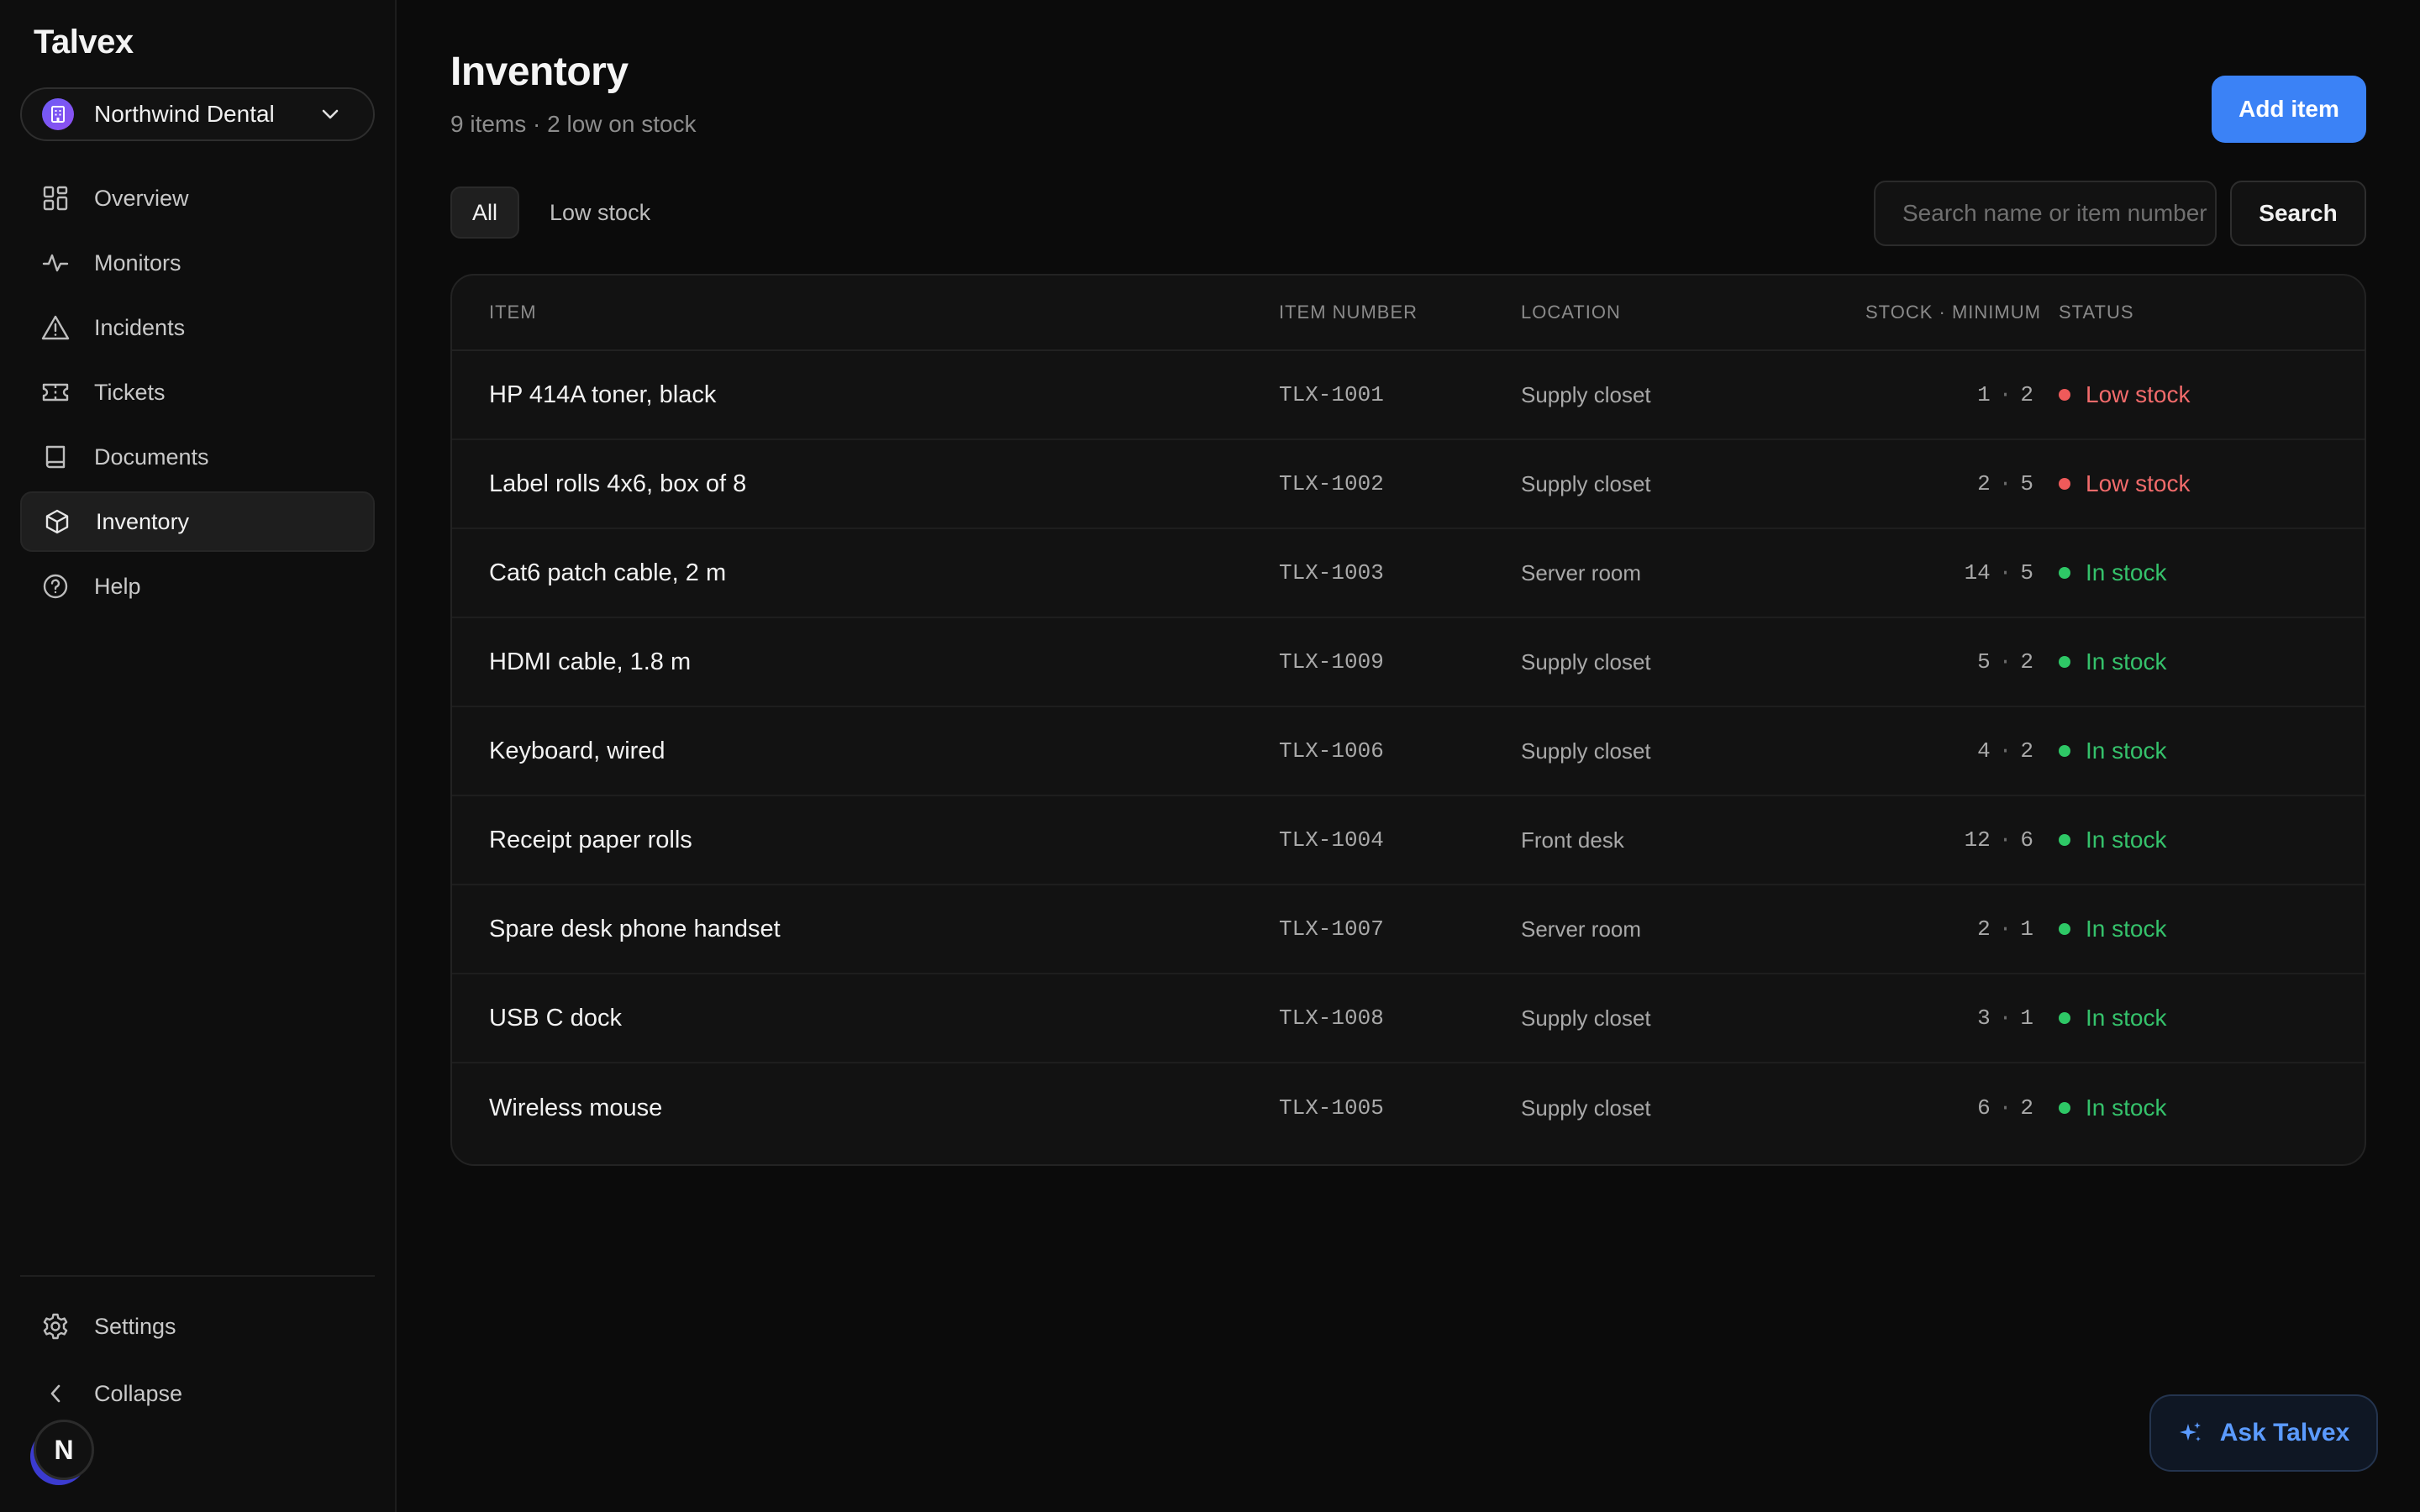 The image size is (2420, 1512). Describe the element at coordinates (55, 327) in the screenshot. I see `warning-icon` at that location.